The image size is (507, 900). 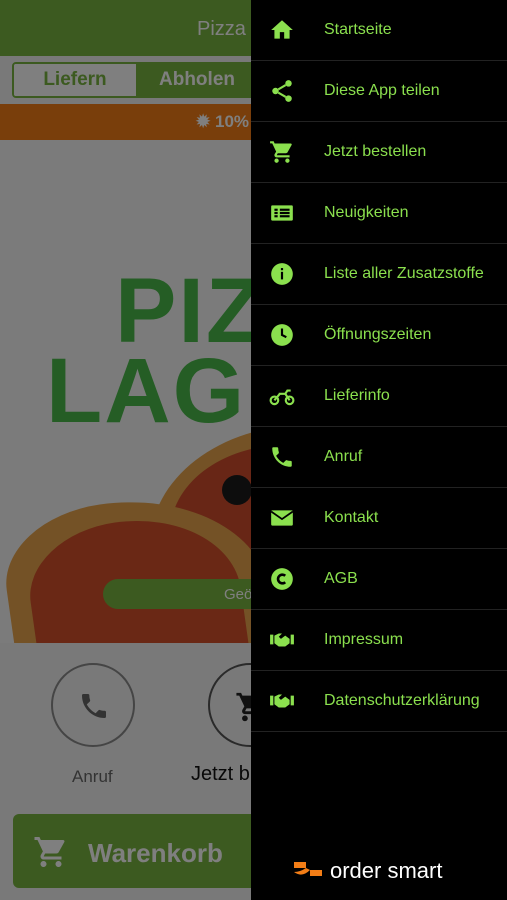 I want to click on drawer-item-label: Datenschutzerklärung, so click(x=402, y=700).